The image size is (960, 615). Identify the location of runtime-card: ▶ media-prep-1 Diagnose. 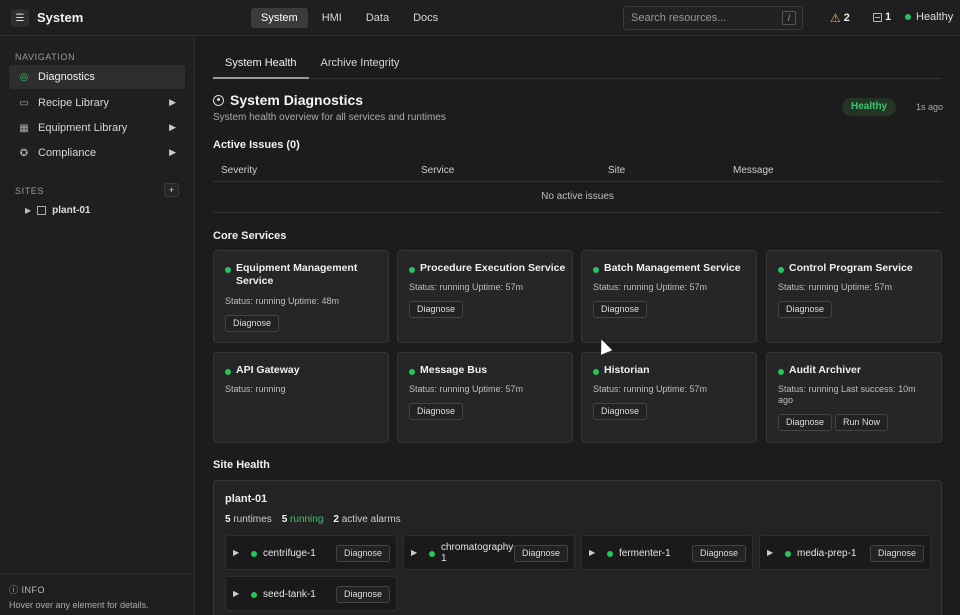
(845, 552).